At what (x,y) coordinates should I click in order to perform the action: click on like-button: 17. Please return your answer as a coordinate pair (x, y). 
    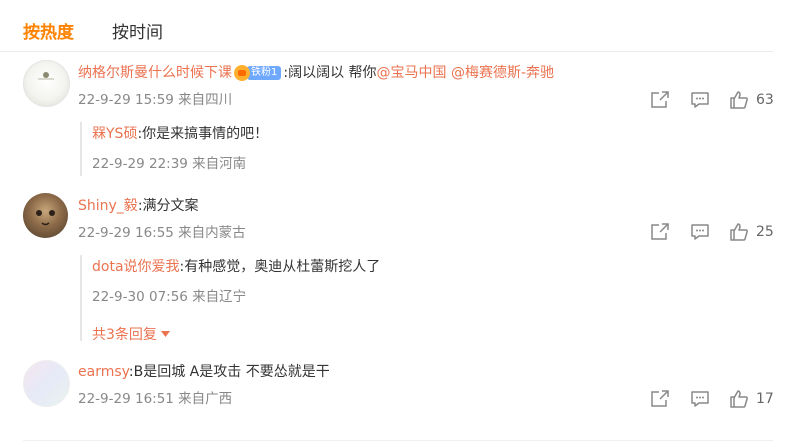
    Looking at the image, I should click on (752, 399).